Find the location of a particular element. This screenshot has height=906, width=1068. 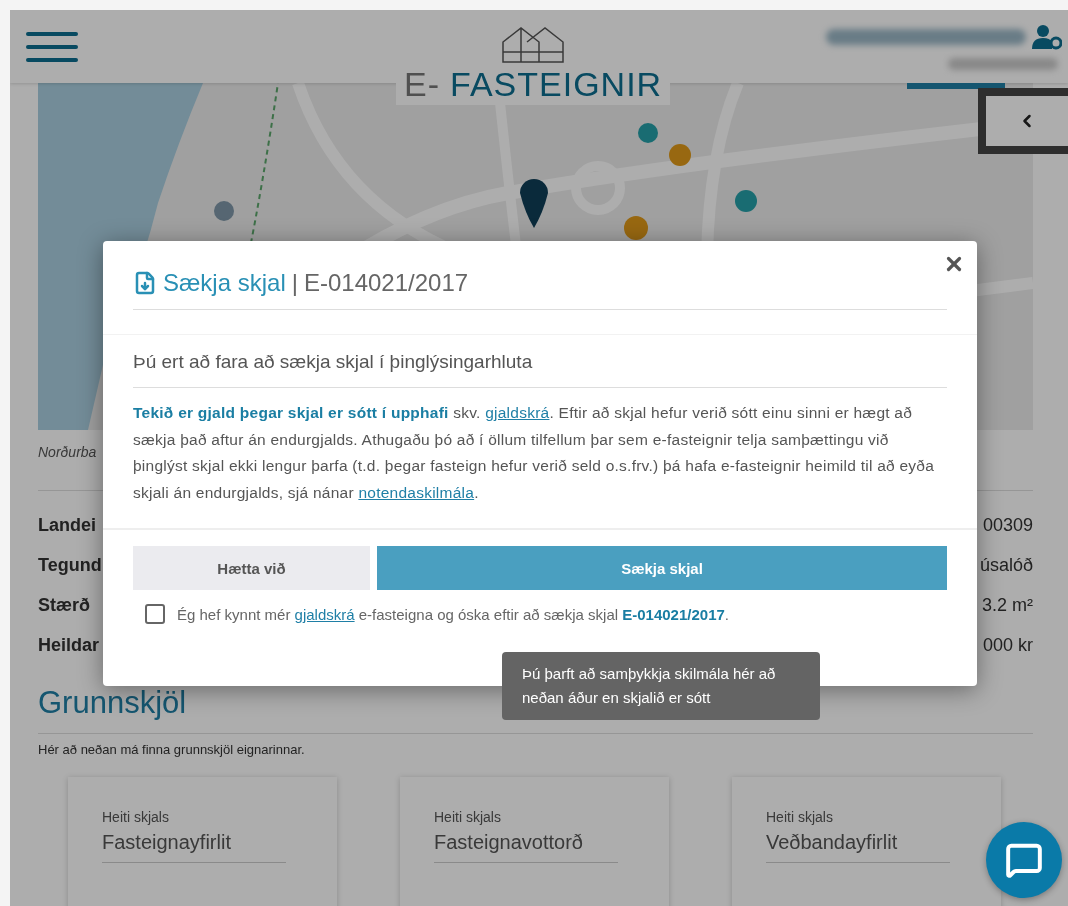

logo-prefix: E- is located at coordinates (422, 85).